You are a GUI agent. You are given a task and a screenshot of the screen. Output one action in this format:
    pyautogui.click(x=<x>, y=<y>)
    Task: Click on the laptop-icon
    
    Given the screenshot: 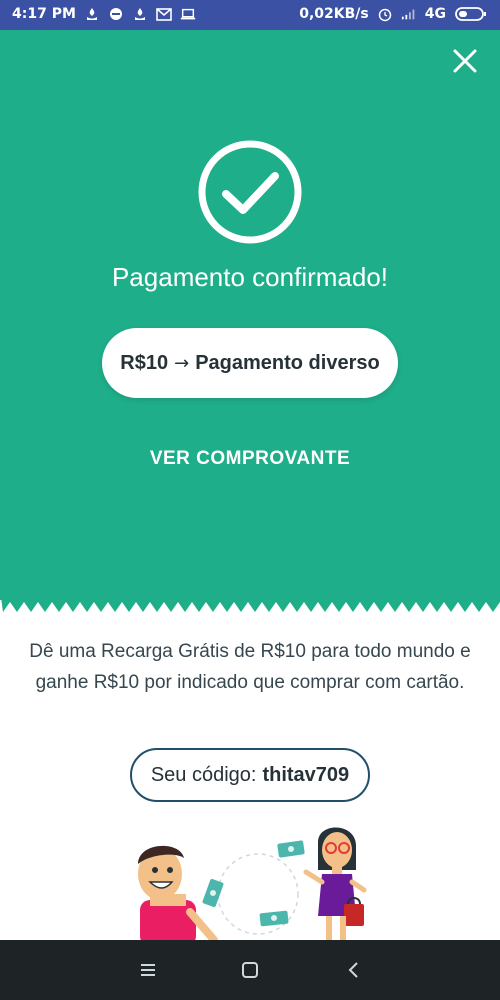 What is the action you would take?
    pyautogui.click(x=188, y=14)
    